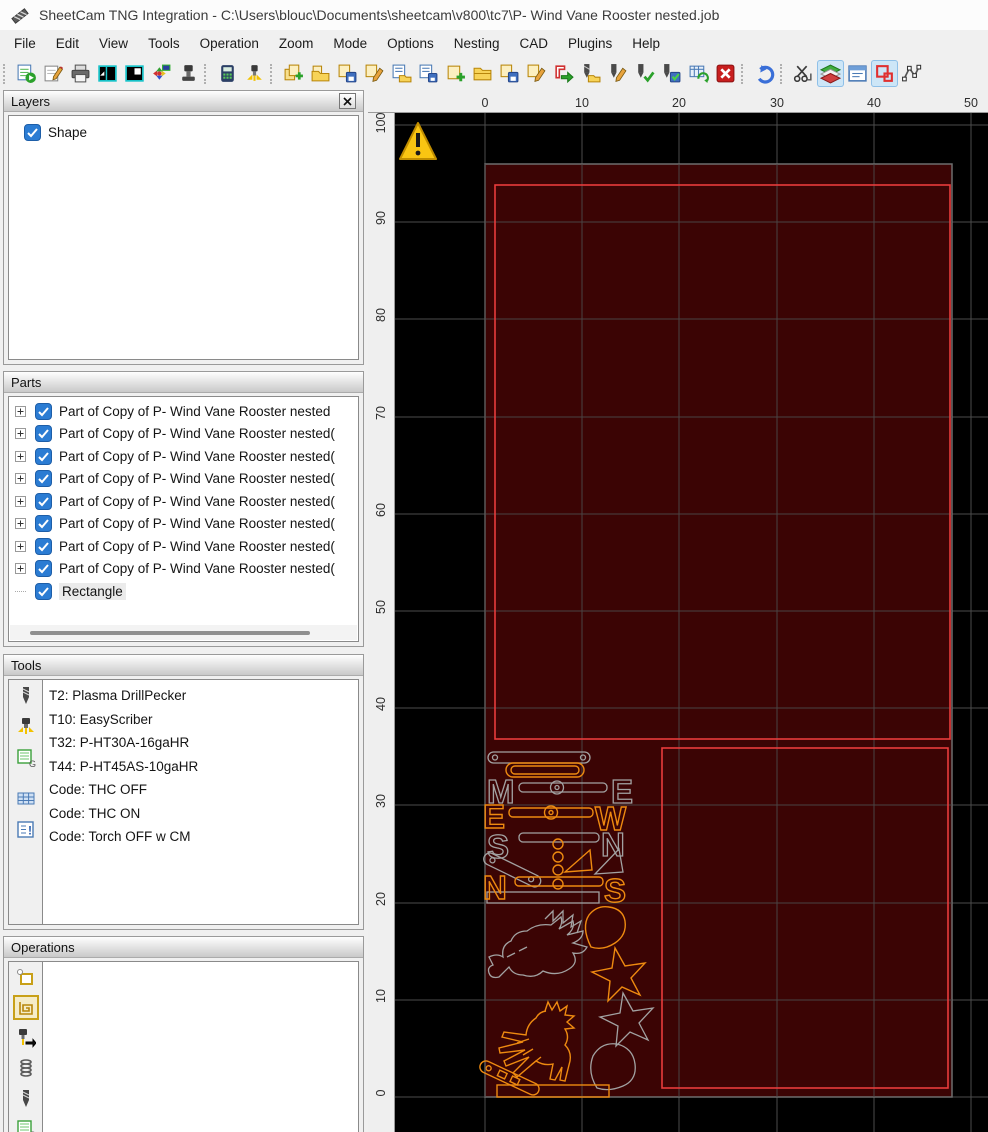  What do you see at coordinates (644, 73) in the screenshot?
I see `tool-apply-button` at bounding box center [644, 73].